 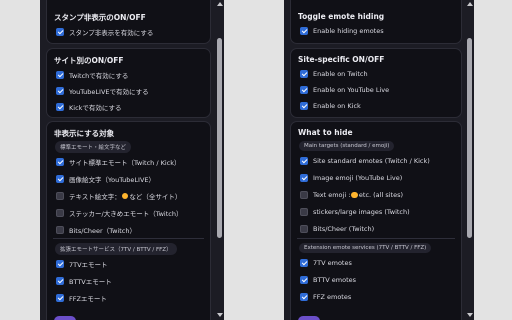 What do you see at coordinates (95, 108) in the screenshot?
I see `option-label: Kickで有効にする` at bounding box center [95, 108].